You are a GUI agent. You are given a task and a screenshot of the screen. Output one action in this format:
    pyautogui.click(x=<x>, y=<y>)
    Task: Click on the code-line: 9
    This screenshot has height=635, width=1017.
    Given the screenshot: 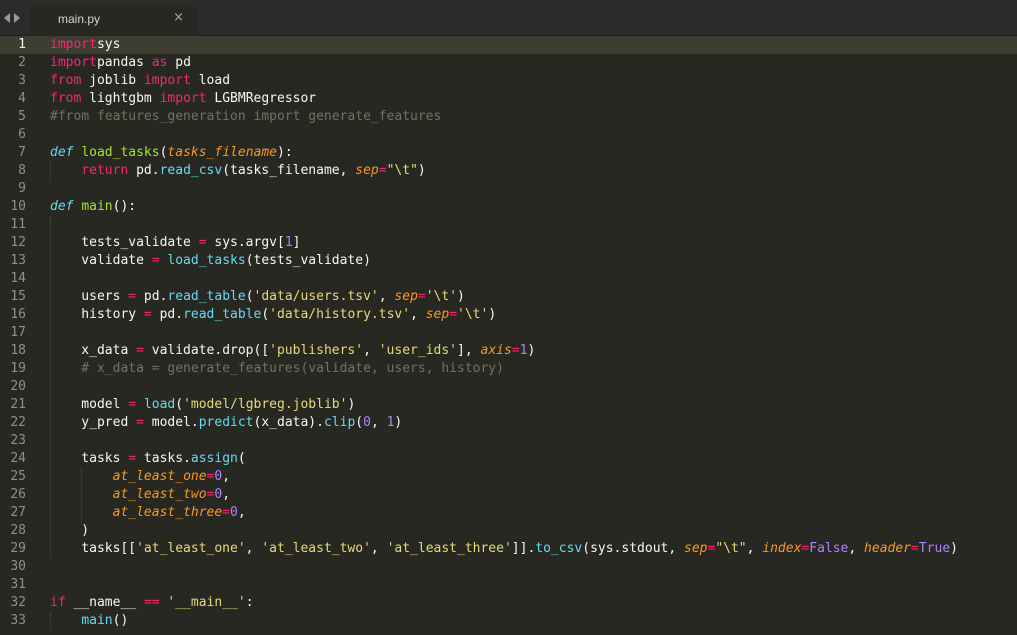 What is the action you would take?
    pyautogui.click(x=508, y=189)
    